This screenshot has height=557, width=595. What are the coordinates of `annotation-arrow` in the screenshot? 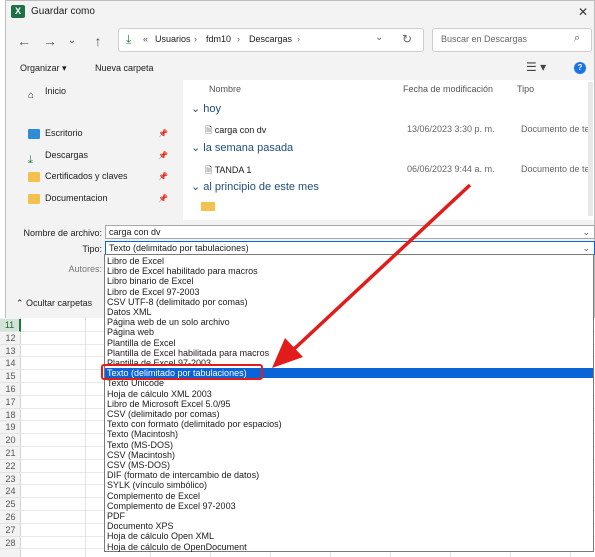 It's located at (372, 275).